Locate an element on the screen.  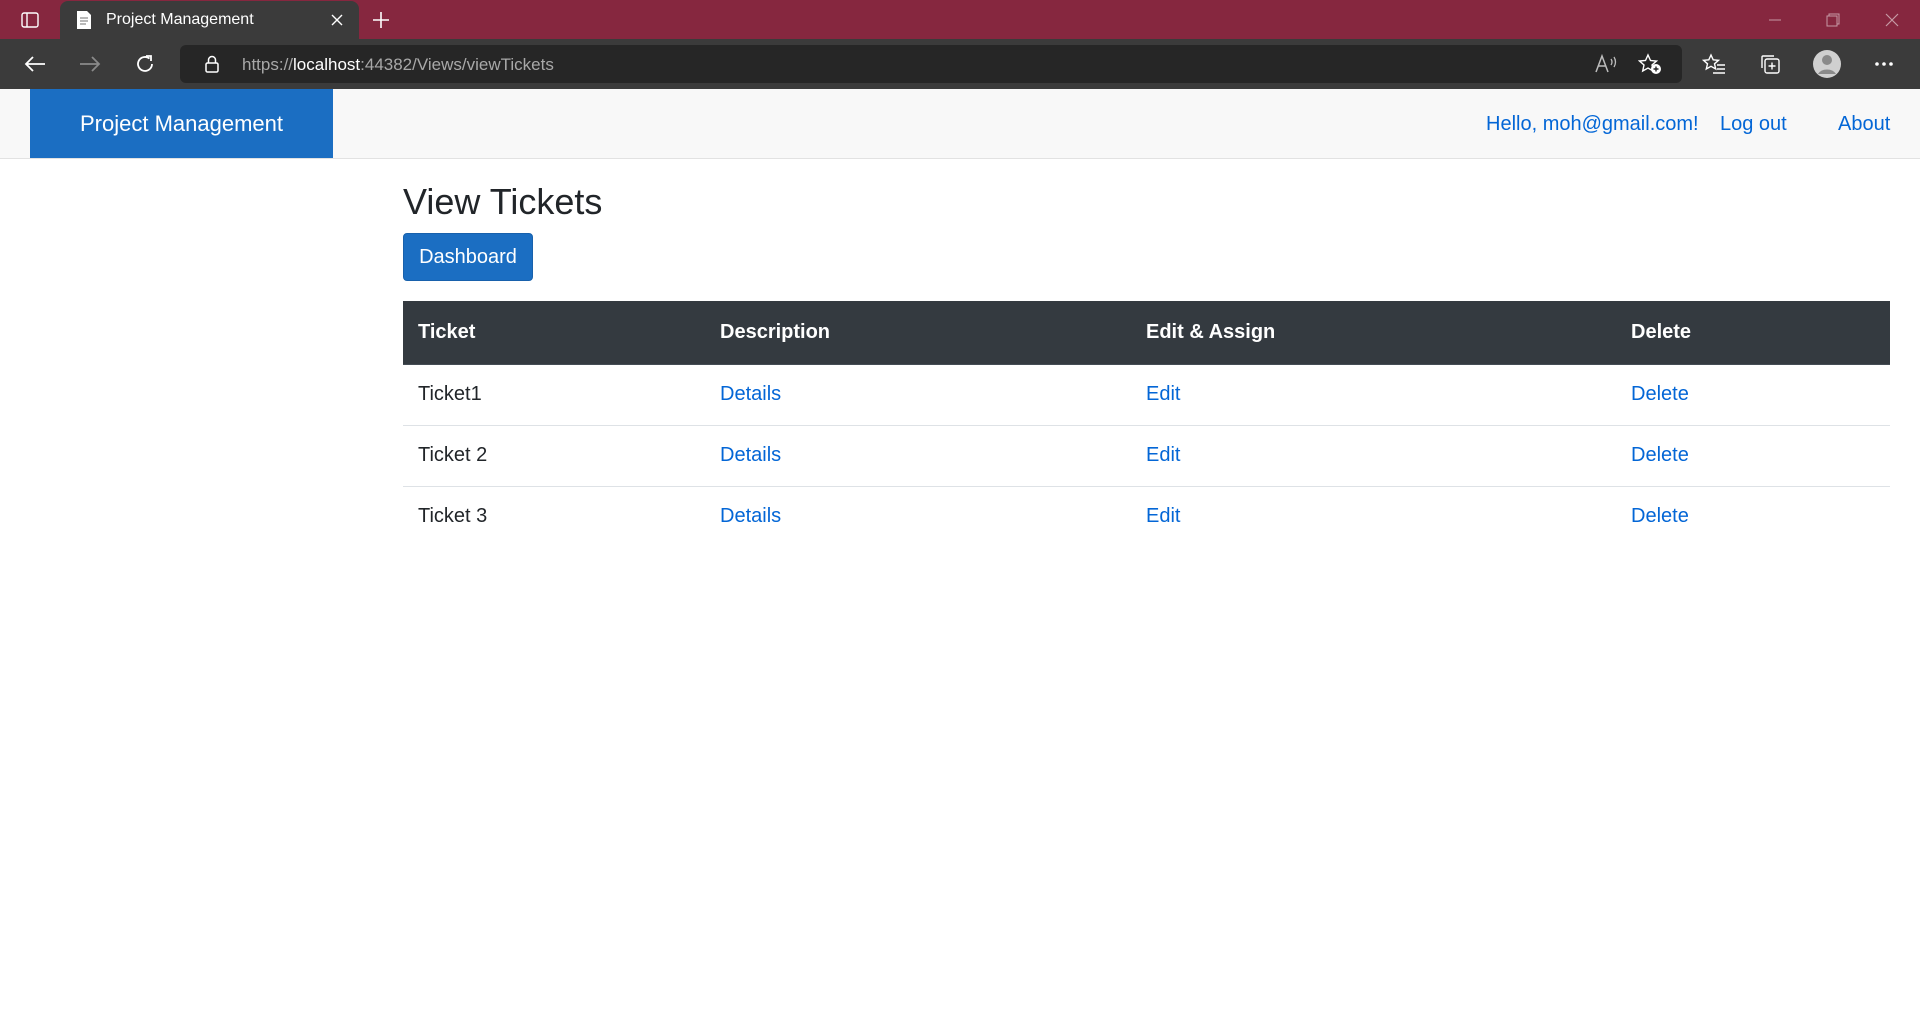
tab-title: Project Management is located at coordinates (180, 19).